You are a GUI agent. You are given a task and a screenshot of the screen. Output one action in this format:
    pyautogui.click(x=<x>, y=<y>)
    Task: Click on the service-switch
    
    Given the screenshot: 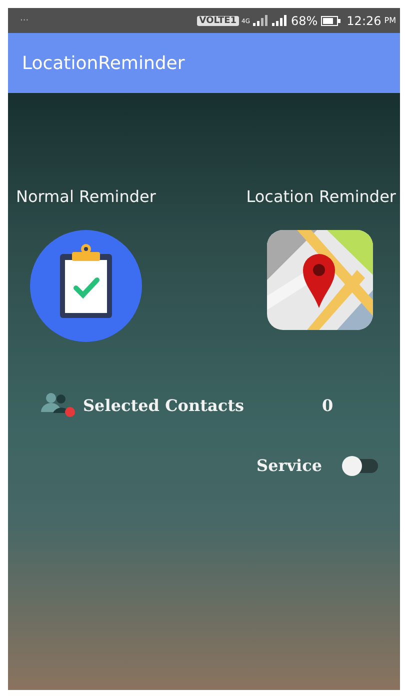 What is the action you would take?
    pyautogui.click(x=361, y=465)
    